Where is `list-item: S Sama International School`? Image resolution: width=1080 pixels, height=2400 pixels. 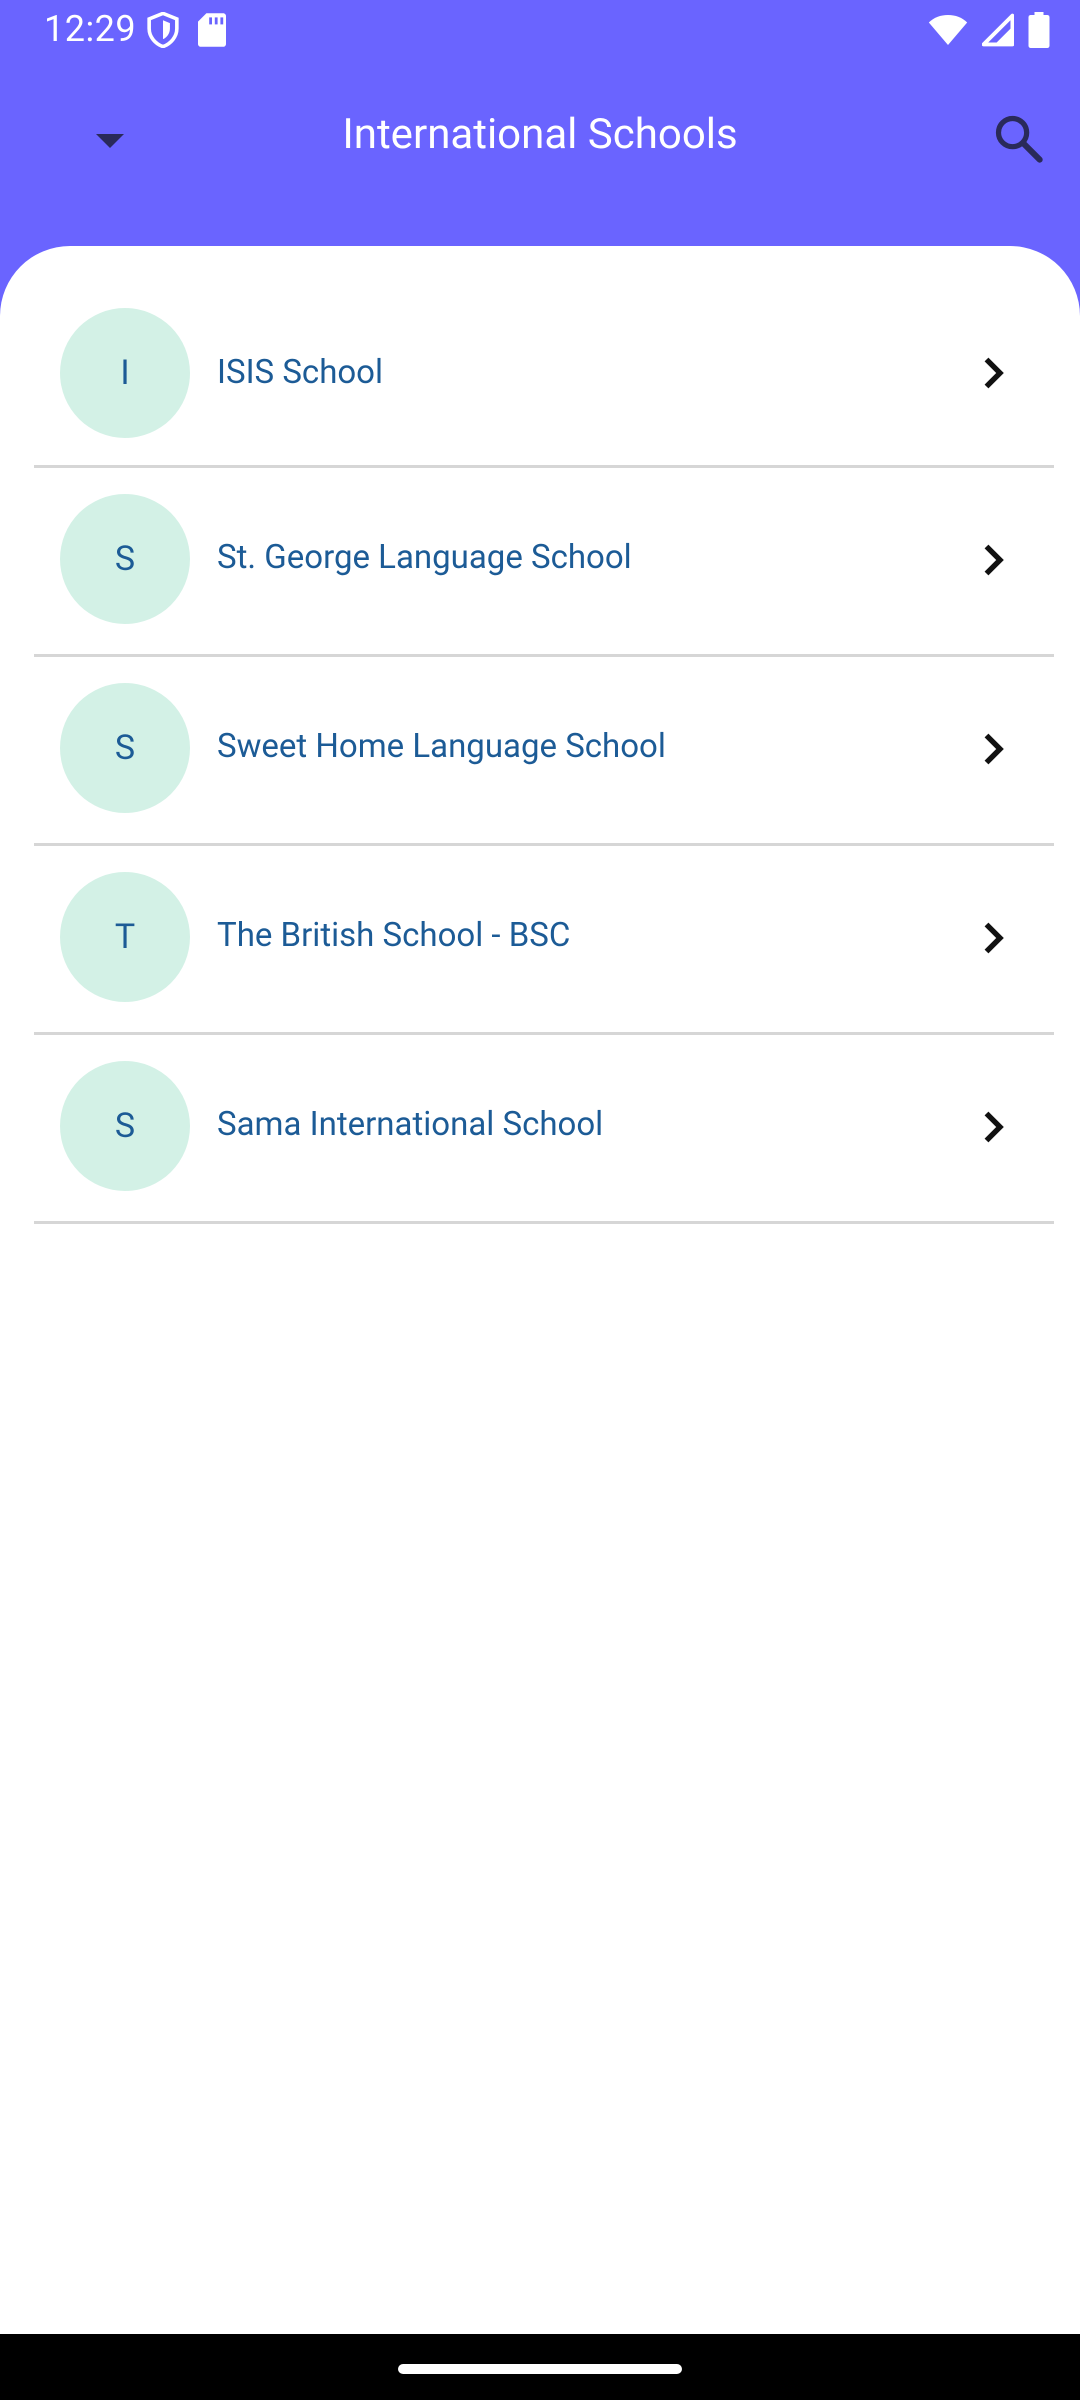 list-item: S Sama International School is located at coordinates (544, 1129).